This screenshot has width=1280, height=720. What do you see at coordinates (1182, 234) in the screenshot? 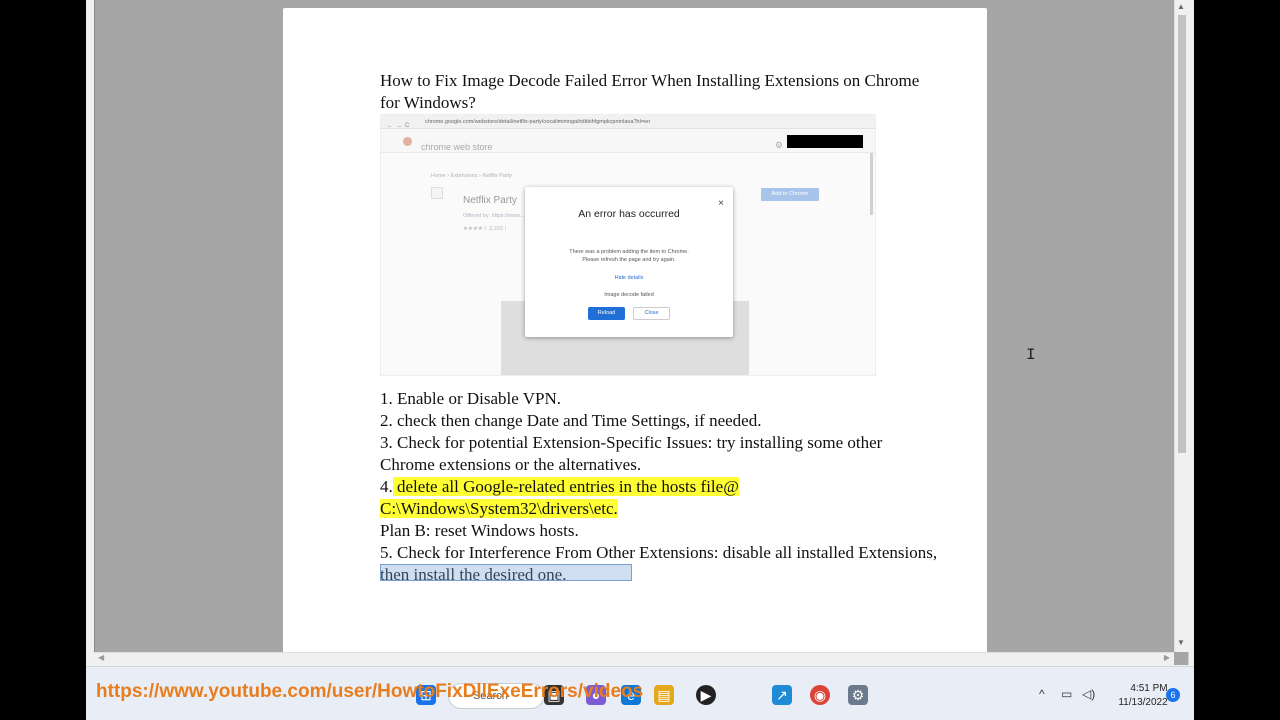
I see `vertical-scroll-thumb` at bounding box center [1182, 234].